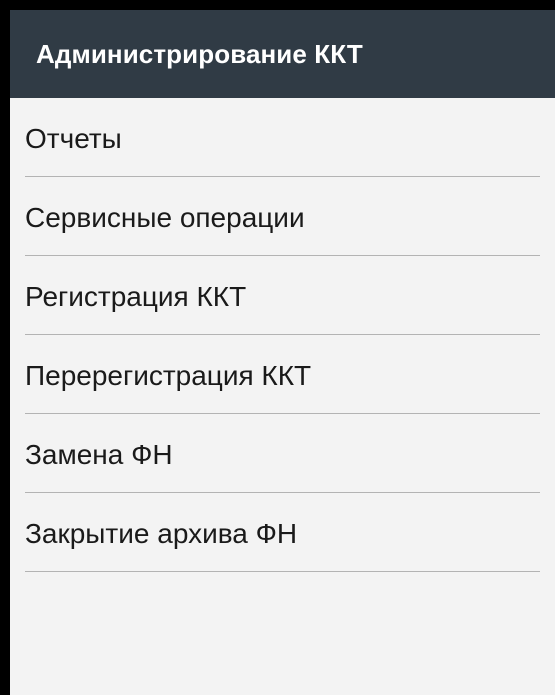  I want to click on menu-item-label: Сервисные операции, so click(165, 217).